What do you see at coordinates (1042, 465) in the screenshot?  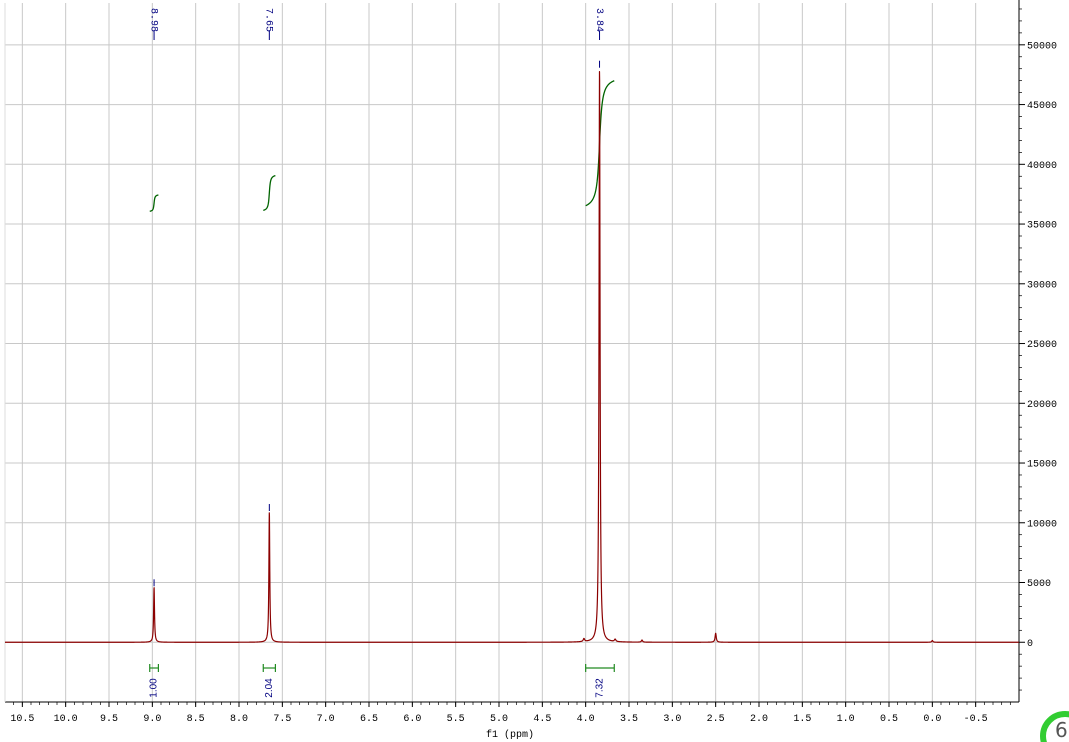 I see `y-tick-label: 15000` at bounding box center [1042, 465].